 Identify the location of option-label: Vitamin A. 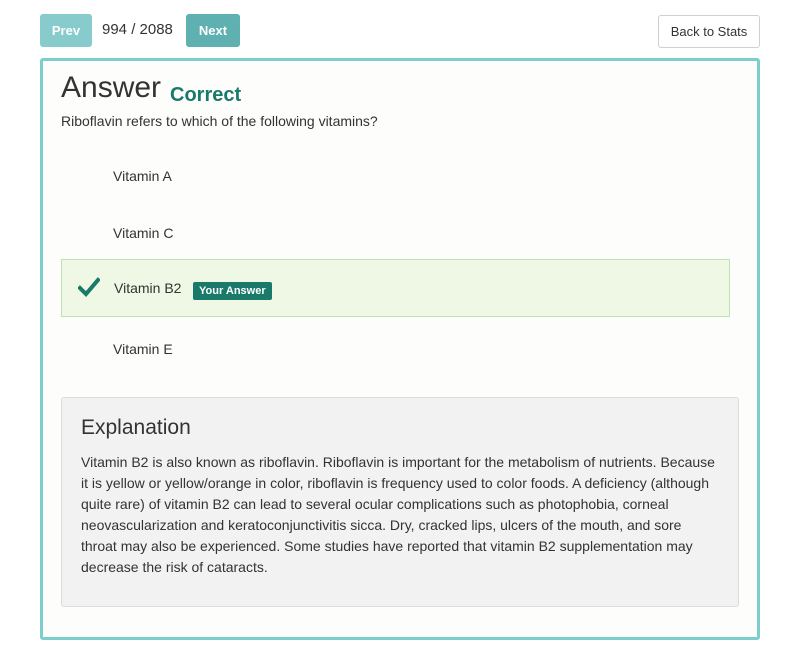
(142, 176).